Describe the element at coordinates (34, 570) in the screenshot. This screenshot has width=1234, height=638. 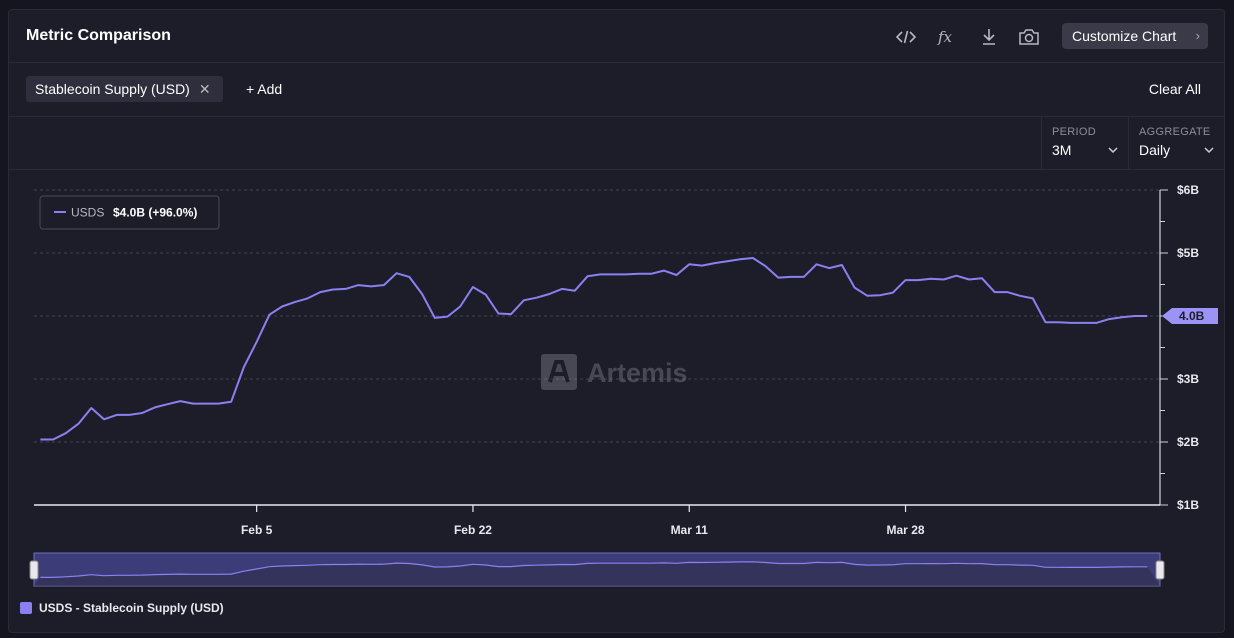
I see `navigator-handle-left` at that location.